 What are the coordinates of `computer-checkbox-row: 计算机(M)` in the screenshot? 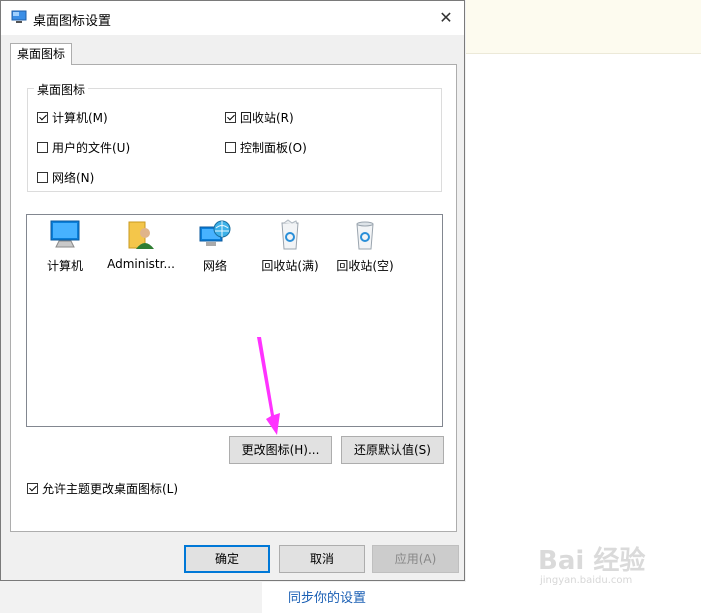 It's located at (72, 117).